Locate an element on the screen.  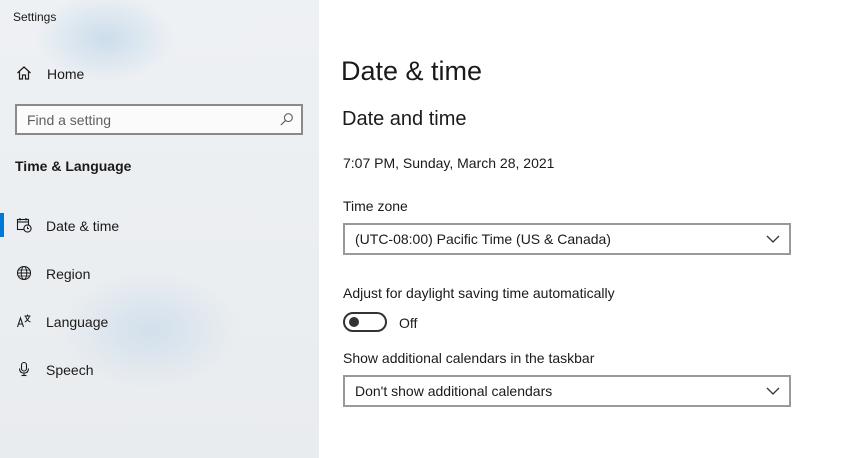
app-title: Settings is located at coordinates (35, 17).